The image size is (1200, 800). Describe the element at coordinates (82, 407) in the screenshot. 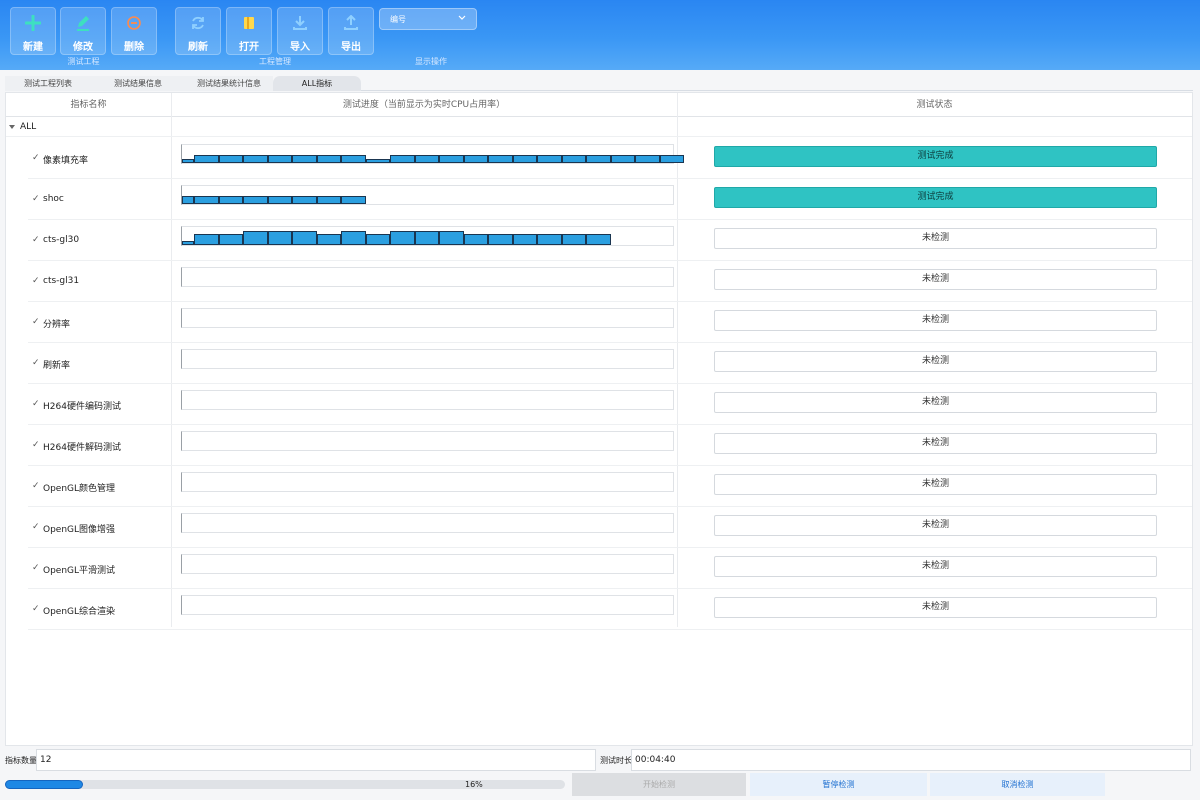

I see `metric-name: H264硬件编码测试` at that location.